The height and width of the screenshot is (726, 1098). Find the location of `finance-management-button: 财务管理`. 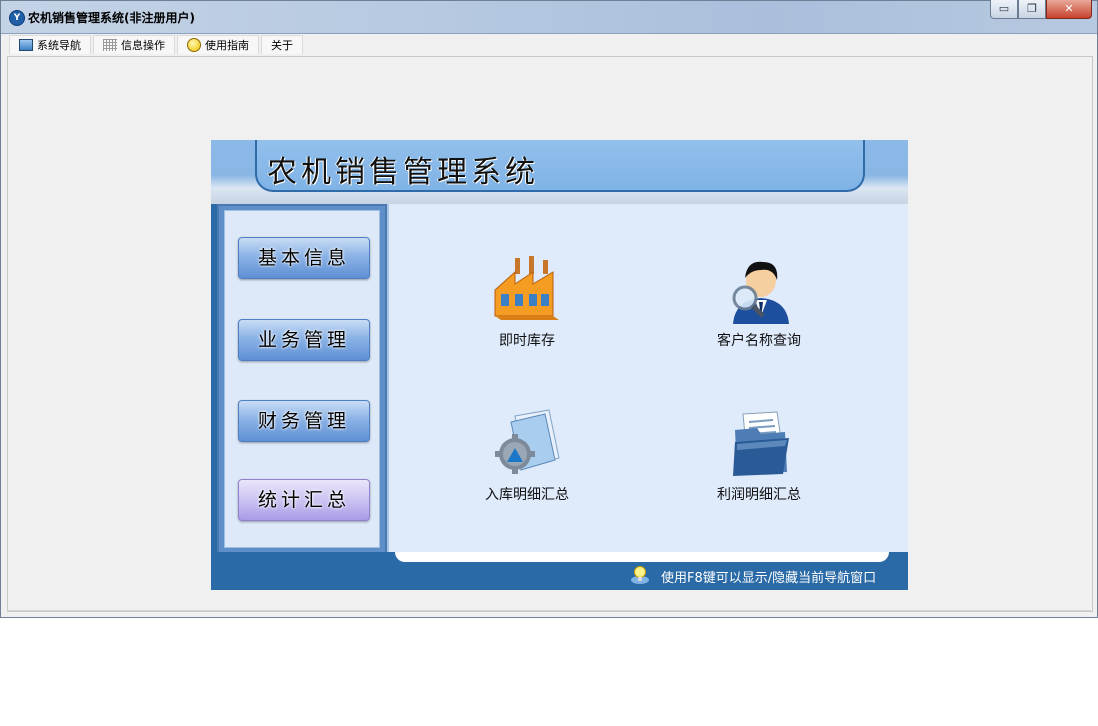

finance-management-button: 财务管理 is located at coordinates (304, 421).